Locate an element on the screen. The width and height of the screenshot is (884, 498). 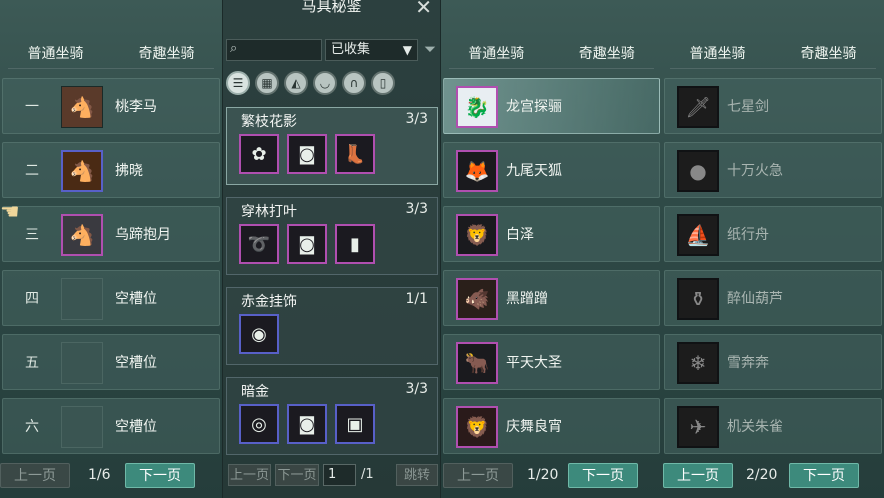
mount-row: 一 🐴 桃李马 is located at coordinates (111, 106).